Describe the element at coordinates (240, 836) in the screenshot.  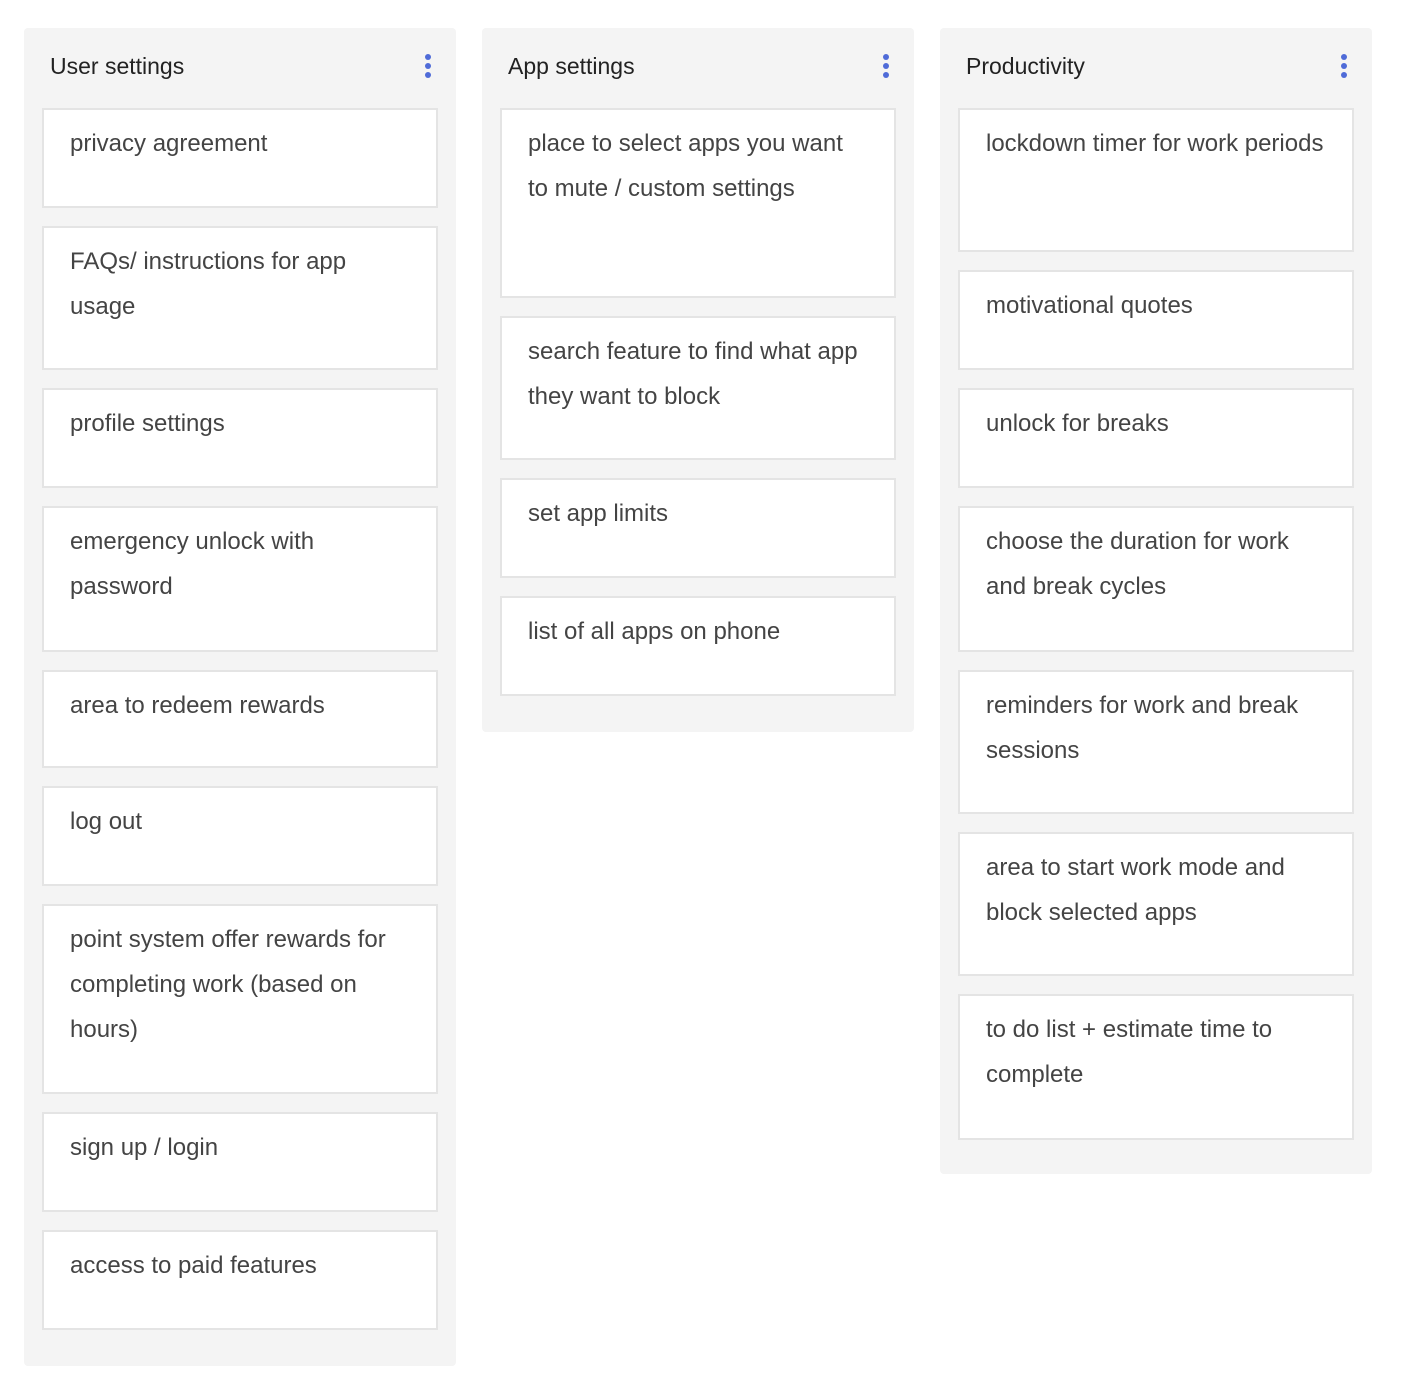
I see `card: log out` at that location.